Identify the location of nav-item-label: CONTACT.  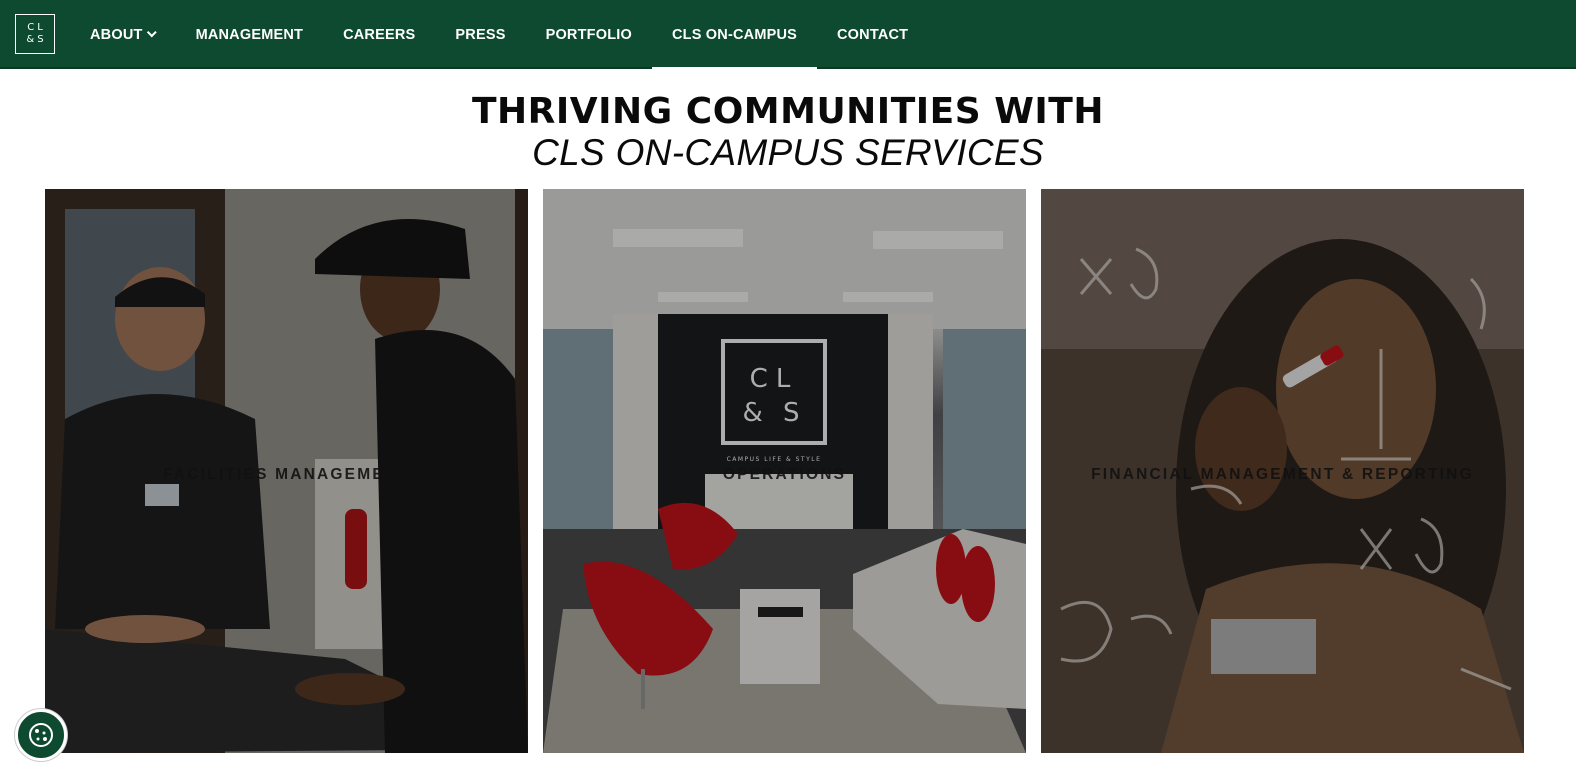
(873, 34).